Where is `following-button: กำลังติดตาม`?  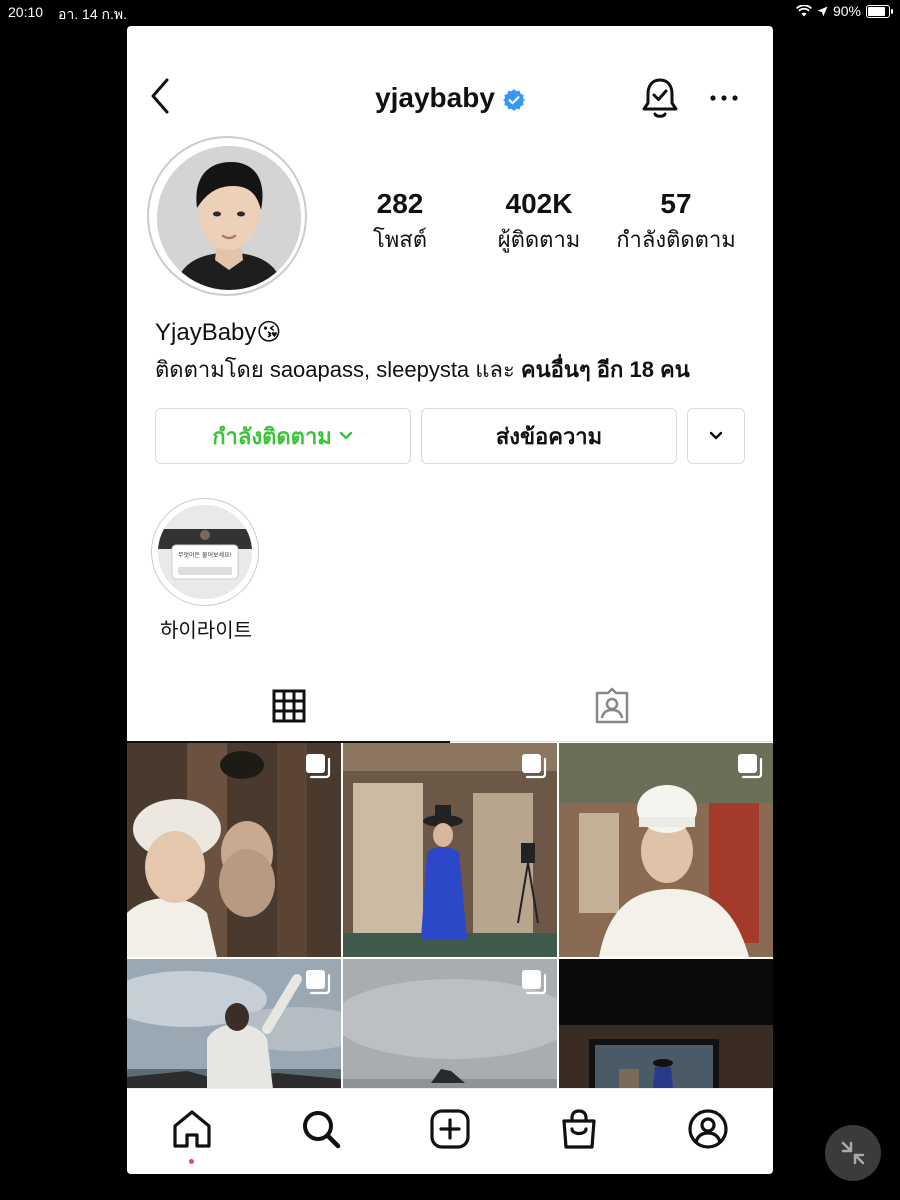
following-button: กำลังติดตาม is located at coordinates (283, 436).